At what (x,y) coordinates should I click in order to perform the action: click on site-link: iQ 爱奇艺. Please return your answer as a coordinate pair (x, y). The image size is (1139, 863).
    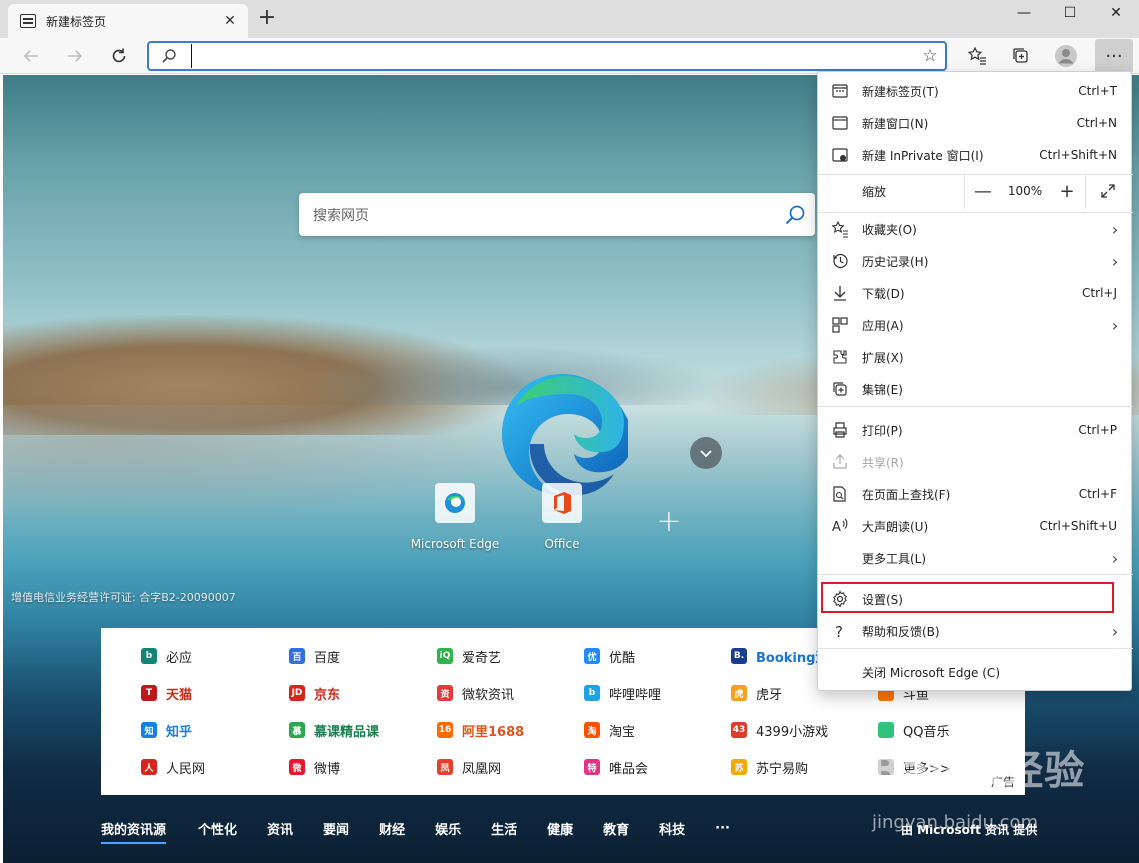
    Looking at the image, I should click on (469, 656).